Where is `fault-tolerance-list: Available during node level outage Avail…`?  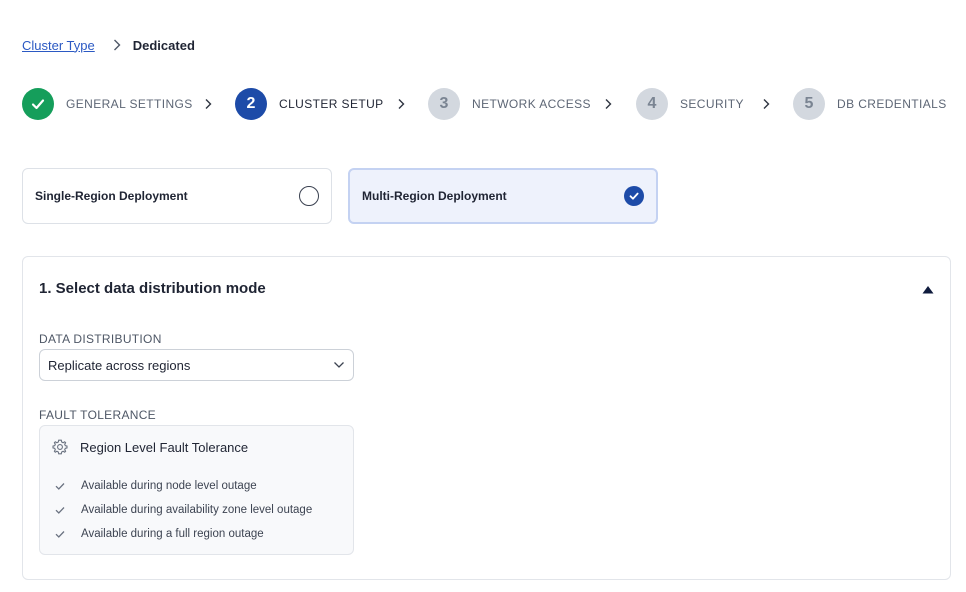 fault-tolerance-list: Available during node level outage Avail… is located at coordinates (183, 510).